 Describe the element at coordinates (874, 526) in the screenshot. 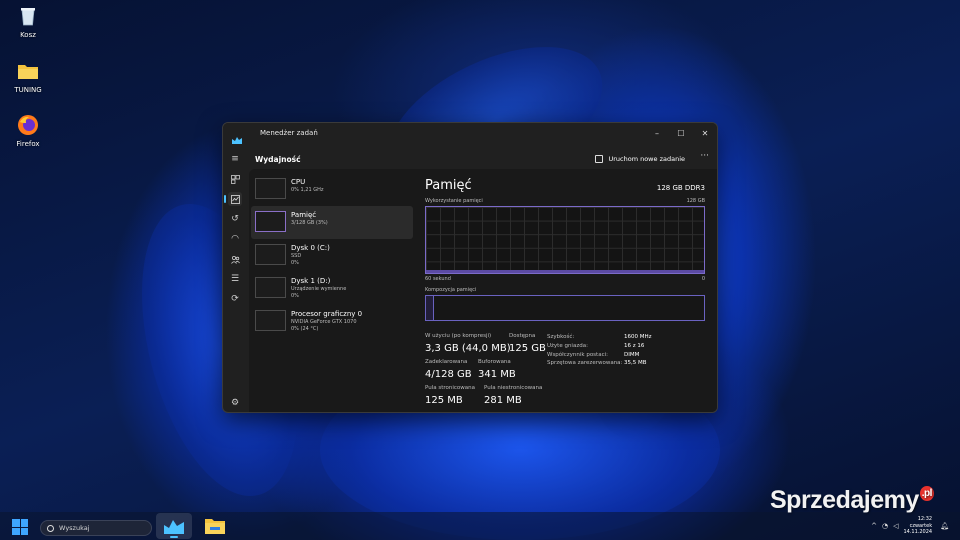

I see `tray-chevron-icon: ^` at that location.